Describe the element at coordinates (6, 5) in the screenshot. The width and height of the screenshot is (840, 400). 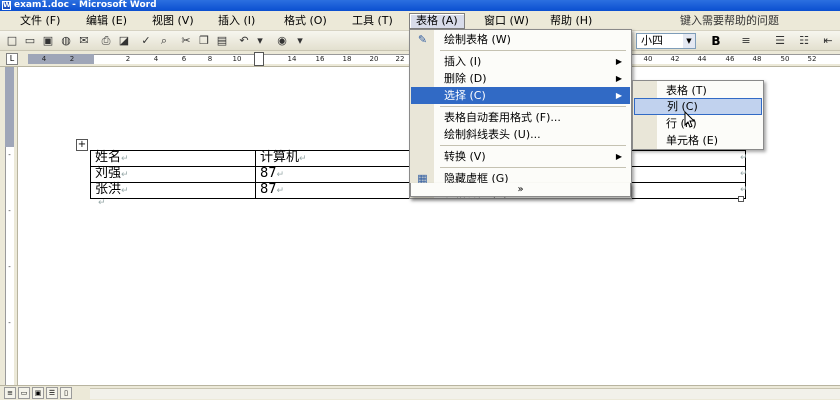
I see `word-app-icon: W` at that location.